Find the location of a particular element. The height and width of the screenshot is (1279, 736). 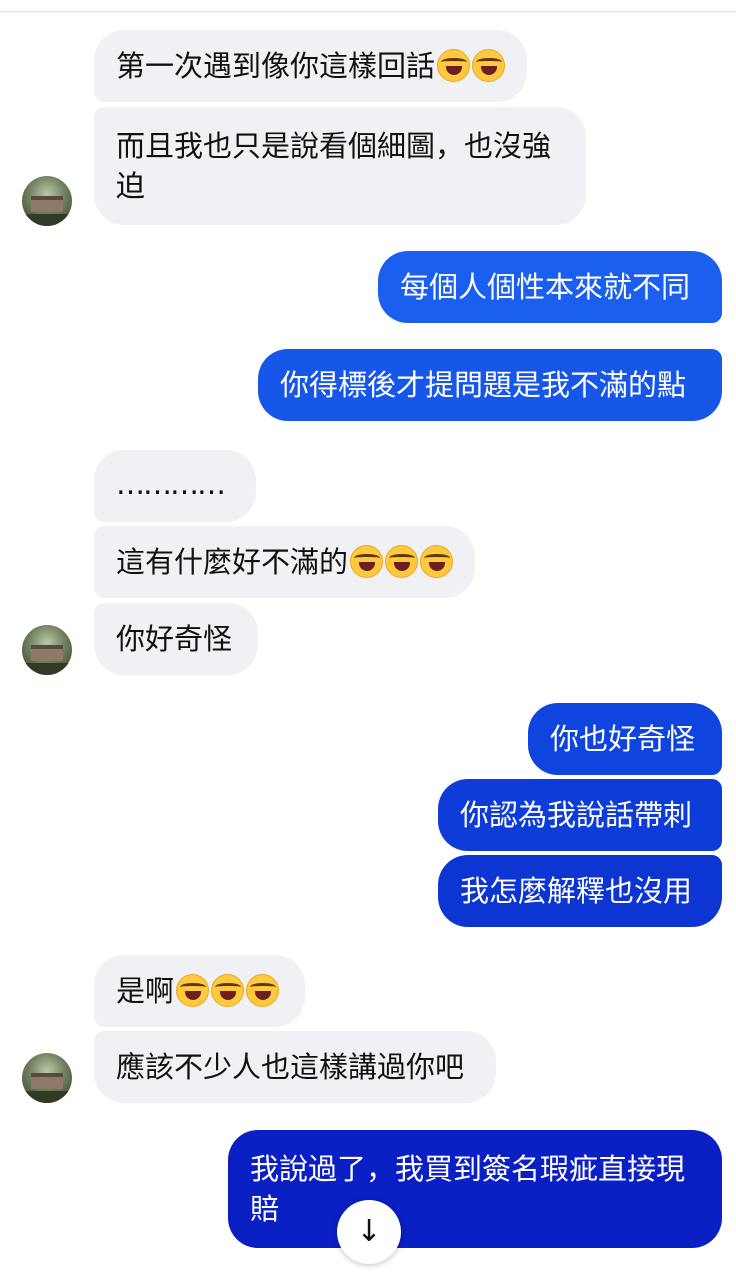

message-bubble-incoming: 應該不少人也這樣講過你吧 is located at coordinates (295, 1067).